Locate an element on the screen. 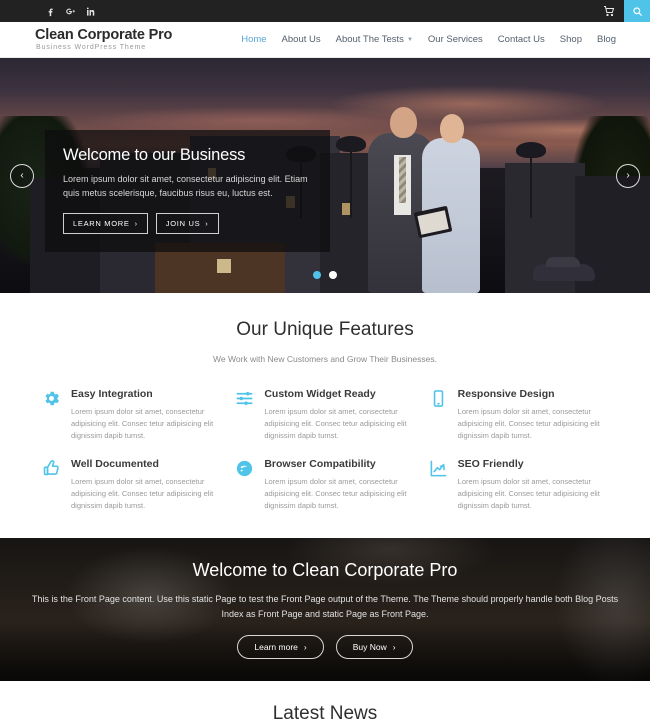  nav-label: About Us is located at coordinates (301, 39).